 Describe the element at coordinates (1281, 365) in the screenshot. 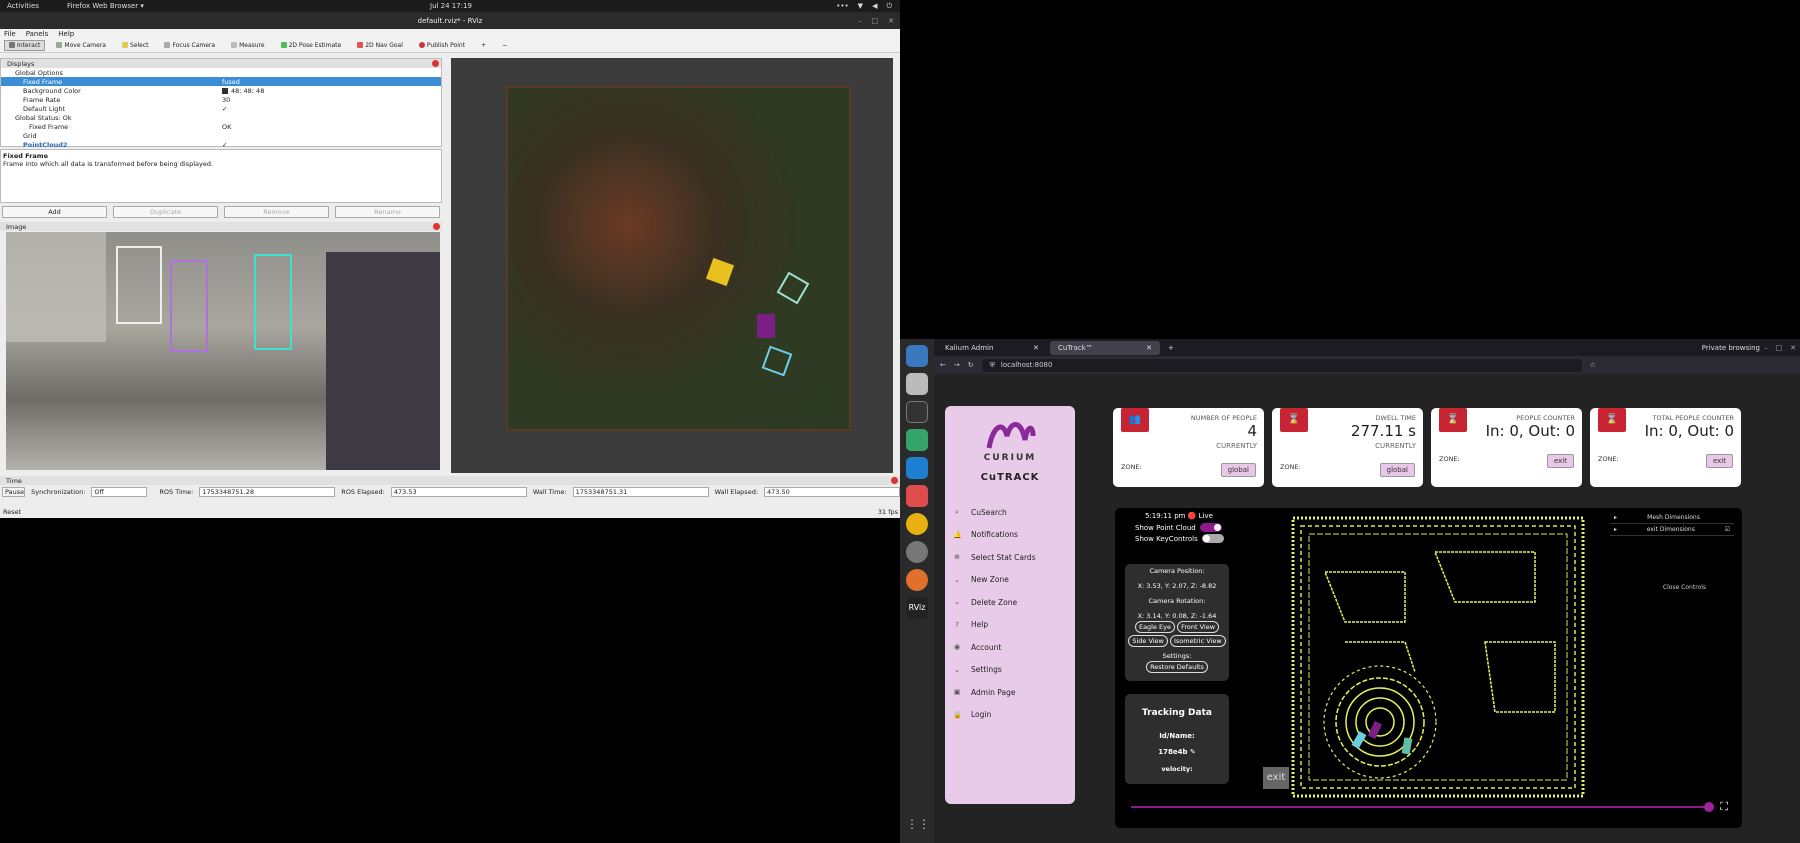

I see `url-field: ⛨ localhost:8080` at that location.